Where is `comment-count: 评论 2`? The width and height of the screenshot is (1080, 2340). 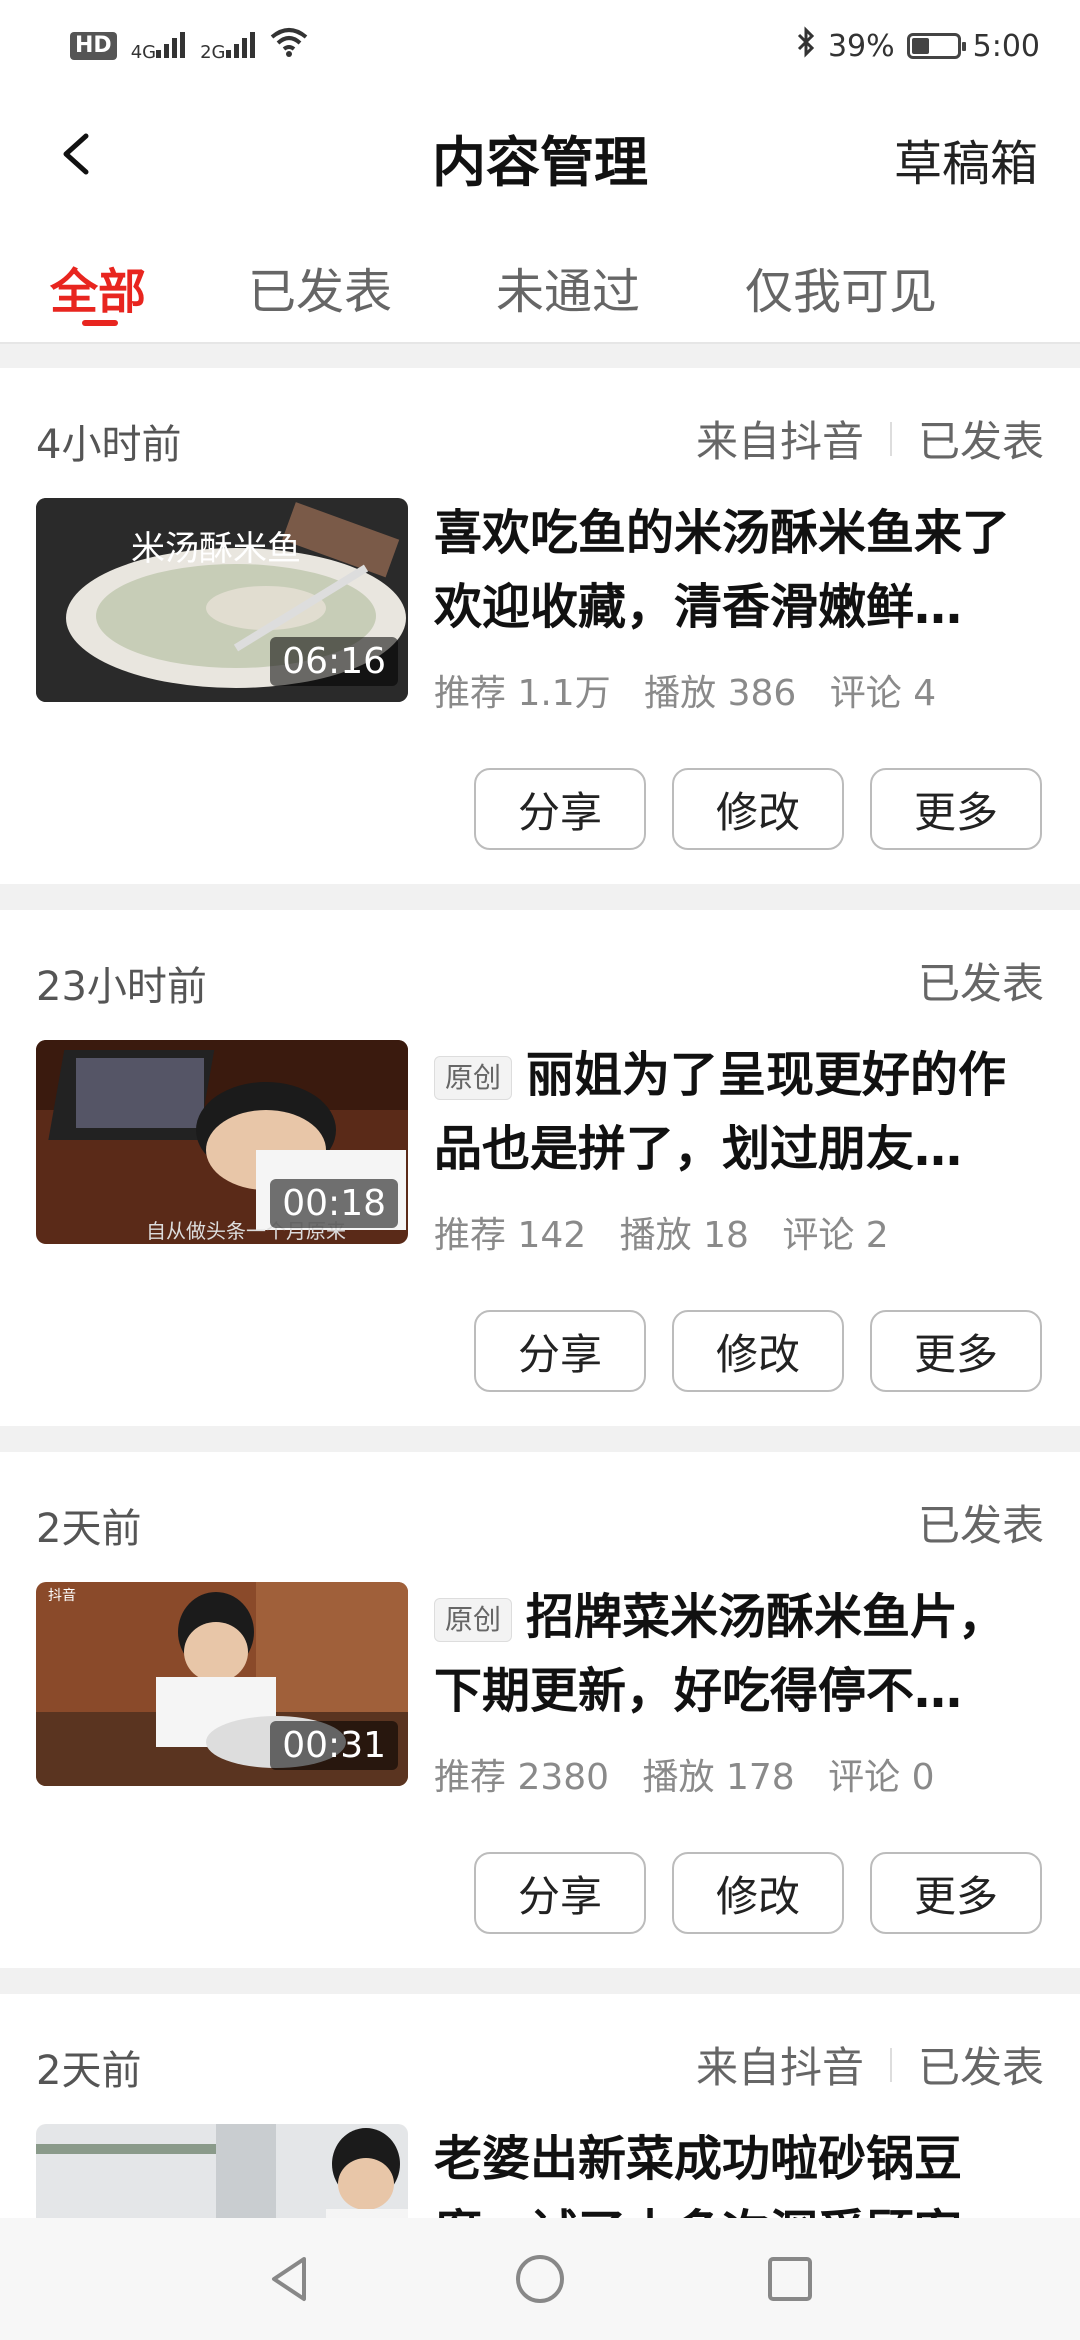
comment-count: 评论 2 is located at coordinates (835, 1235).